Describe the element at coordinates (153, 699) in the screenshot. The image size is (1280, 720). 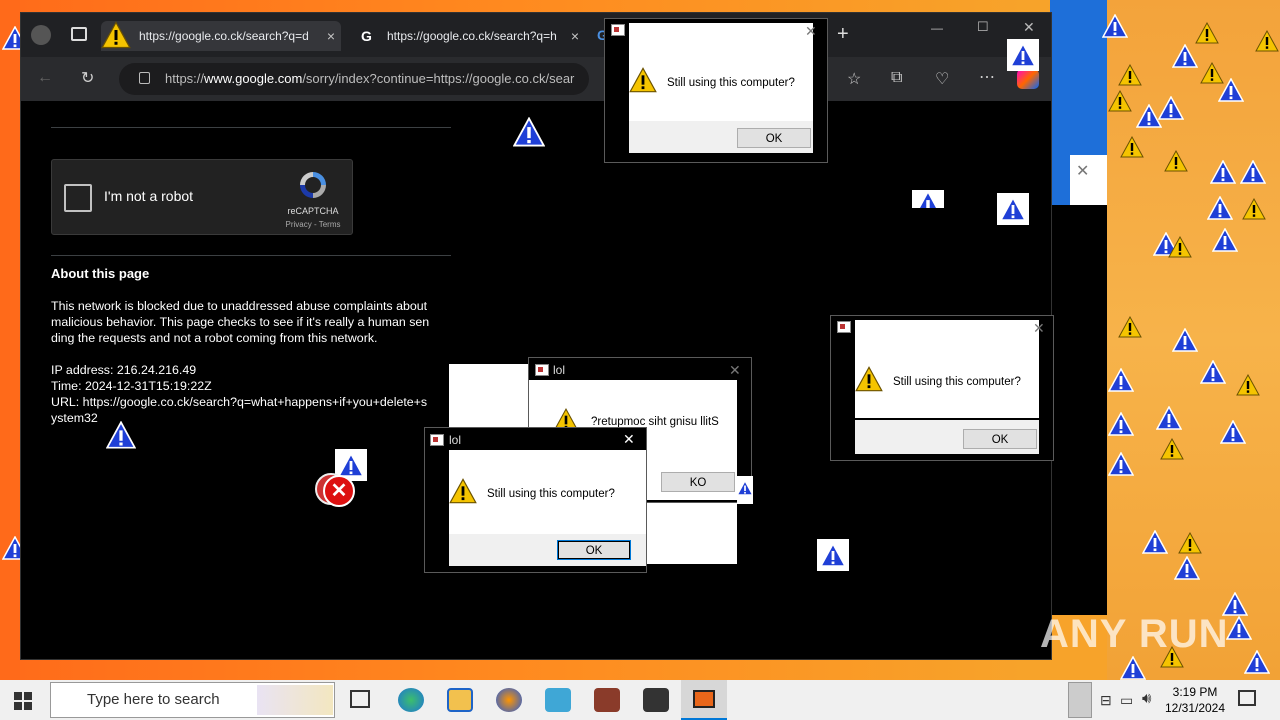
I see `search-placeholder: Type here to search` at that location.